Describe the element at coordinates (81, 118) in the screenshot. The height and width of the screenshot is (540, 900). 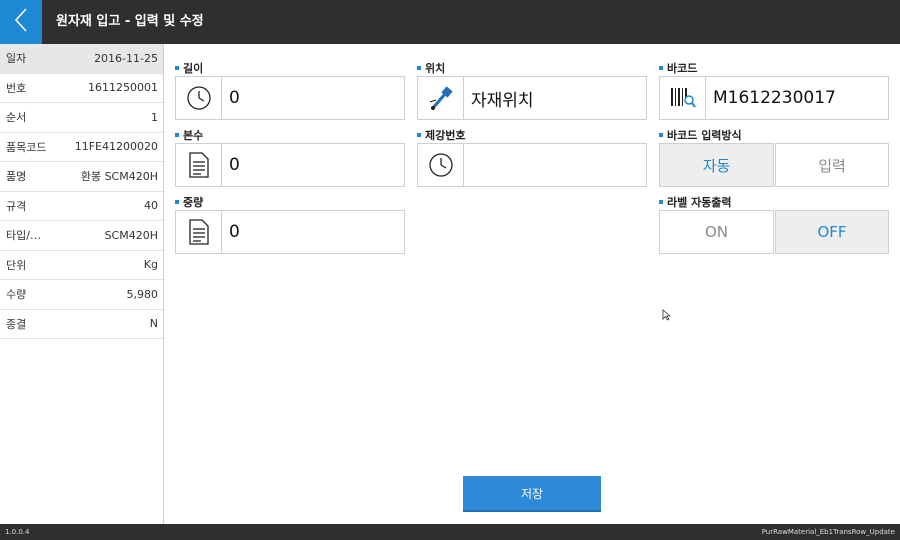
I see `sidebar-row-order: 순서 1` at that location.